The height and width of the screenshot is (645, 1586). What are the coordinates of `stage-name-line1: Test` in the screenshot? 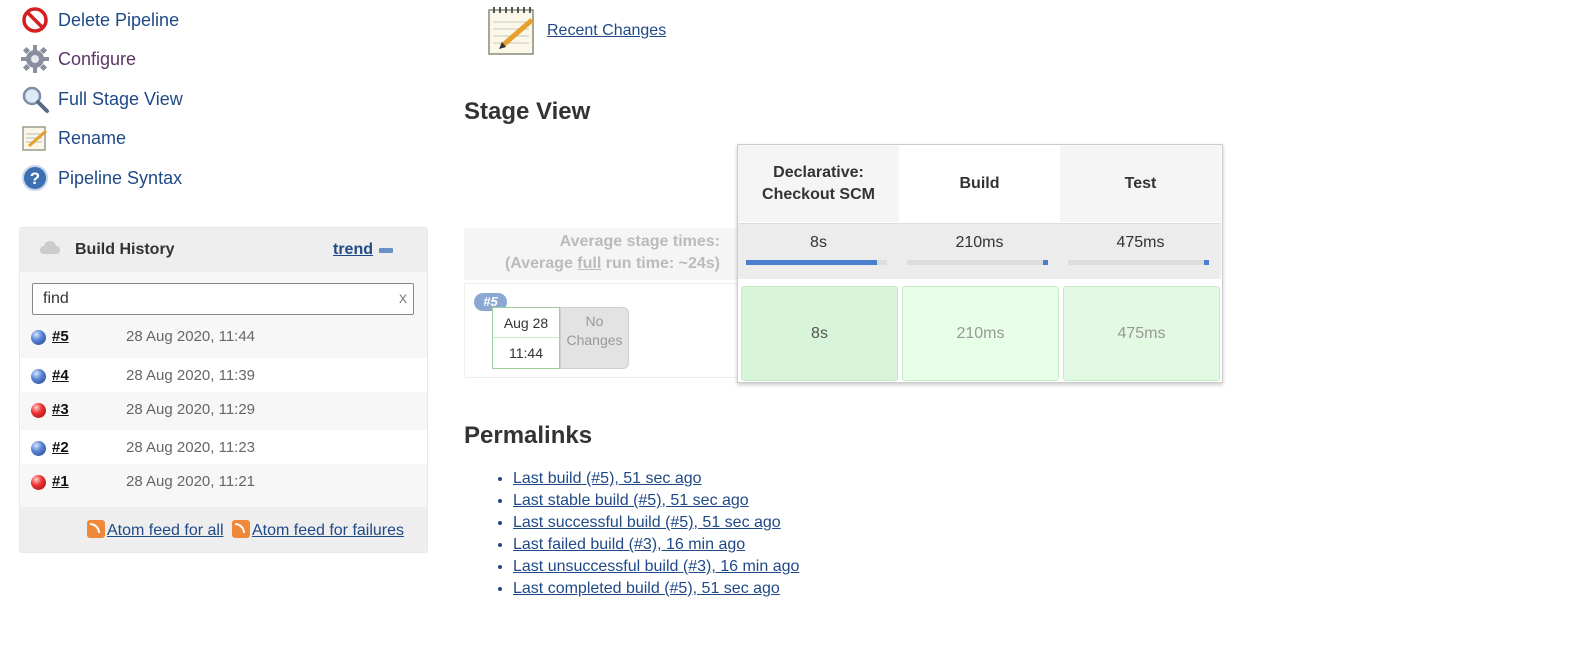 It's located at (1140, 183).